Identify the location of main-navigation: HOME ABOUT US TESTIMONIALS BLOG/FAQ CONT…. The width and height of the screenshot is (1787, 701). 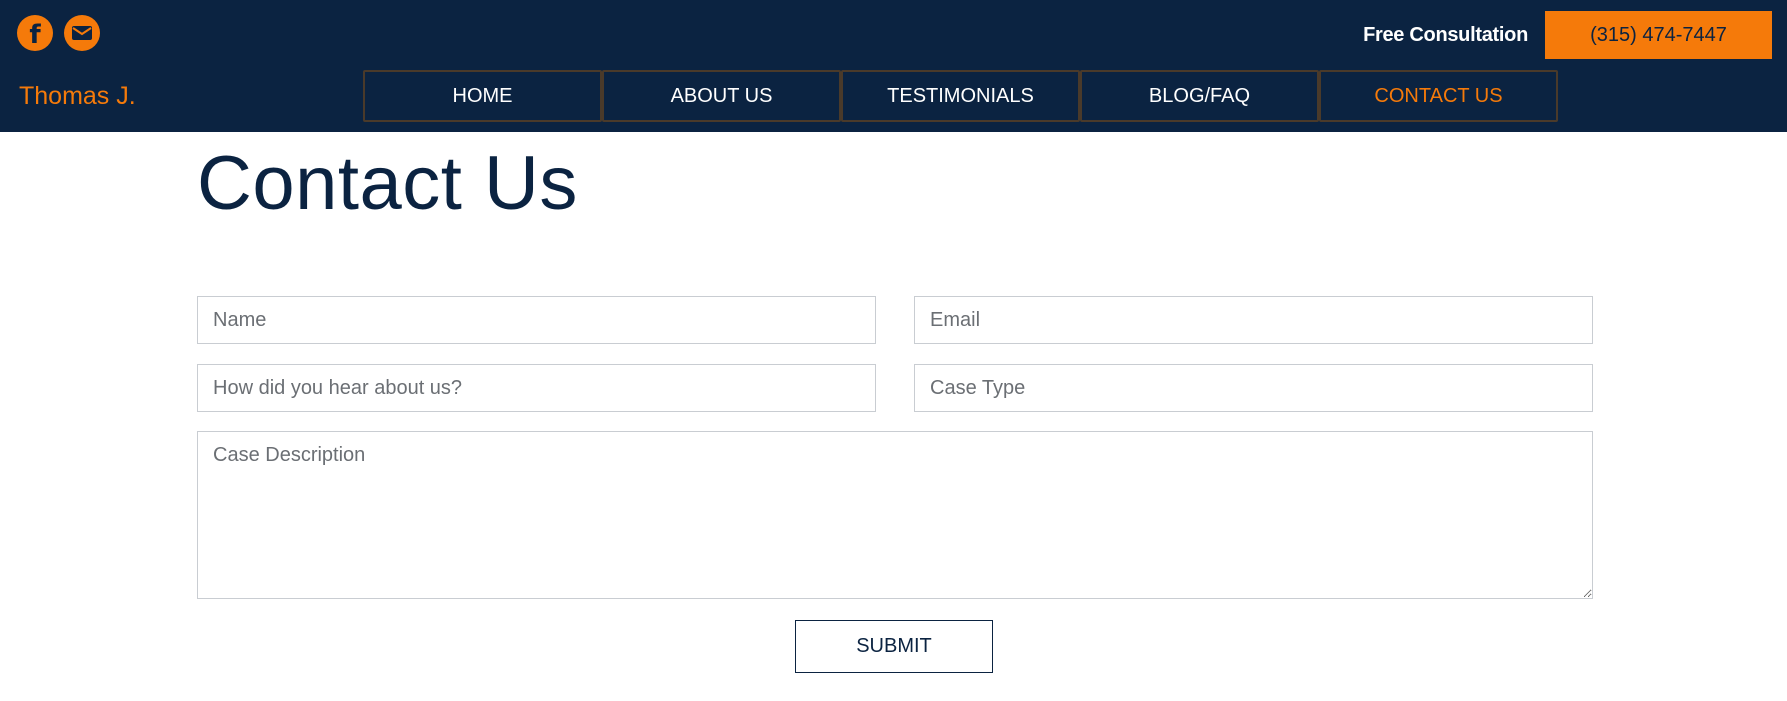
(960, 96).